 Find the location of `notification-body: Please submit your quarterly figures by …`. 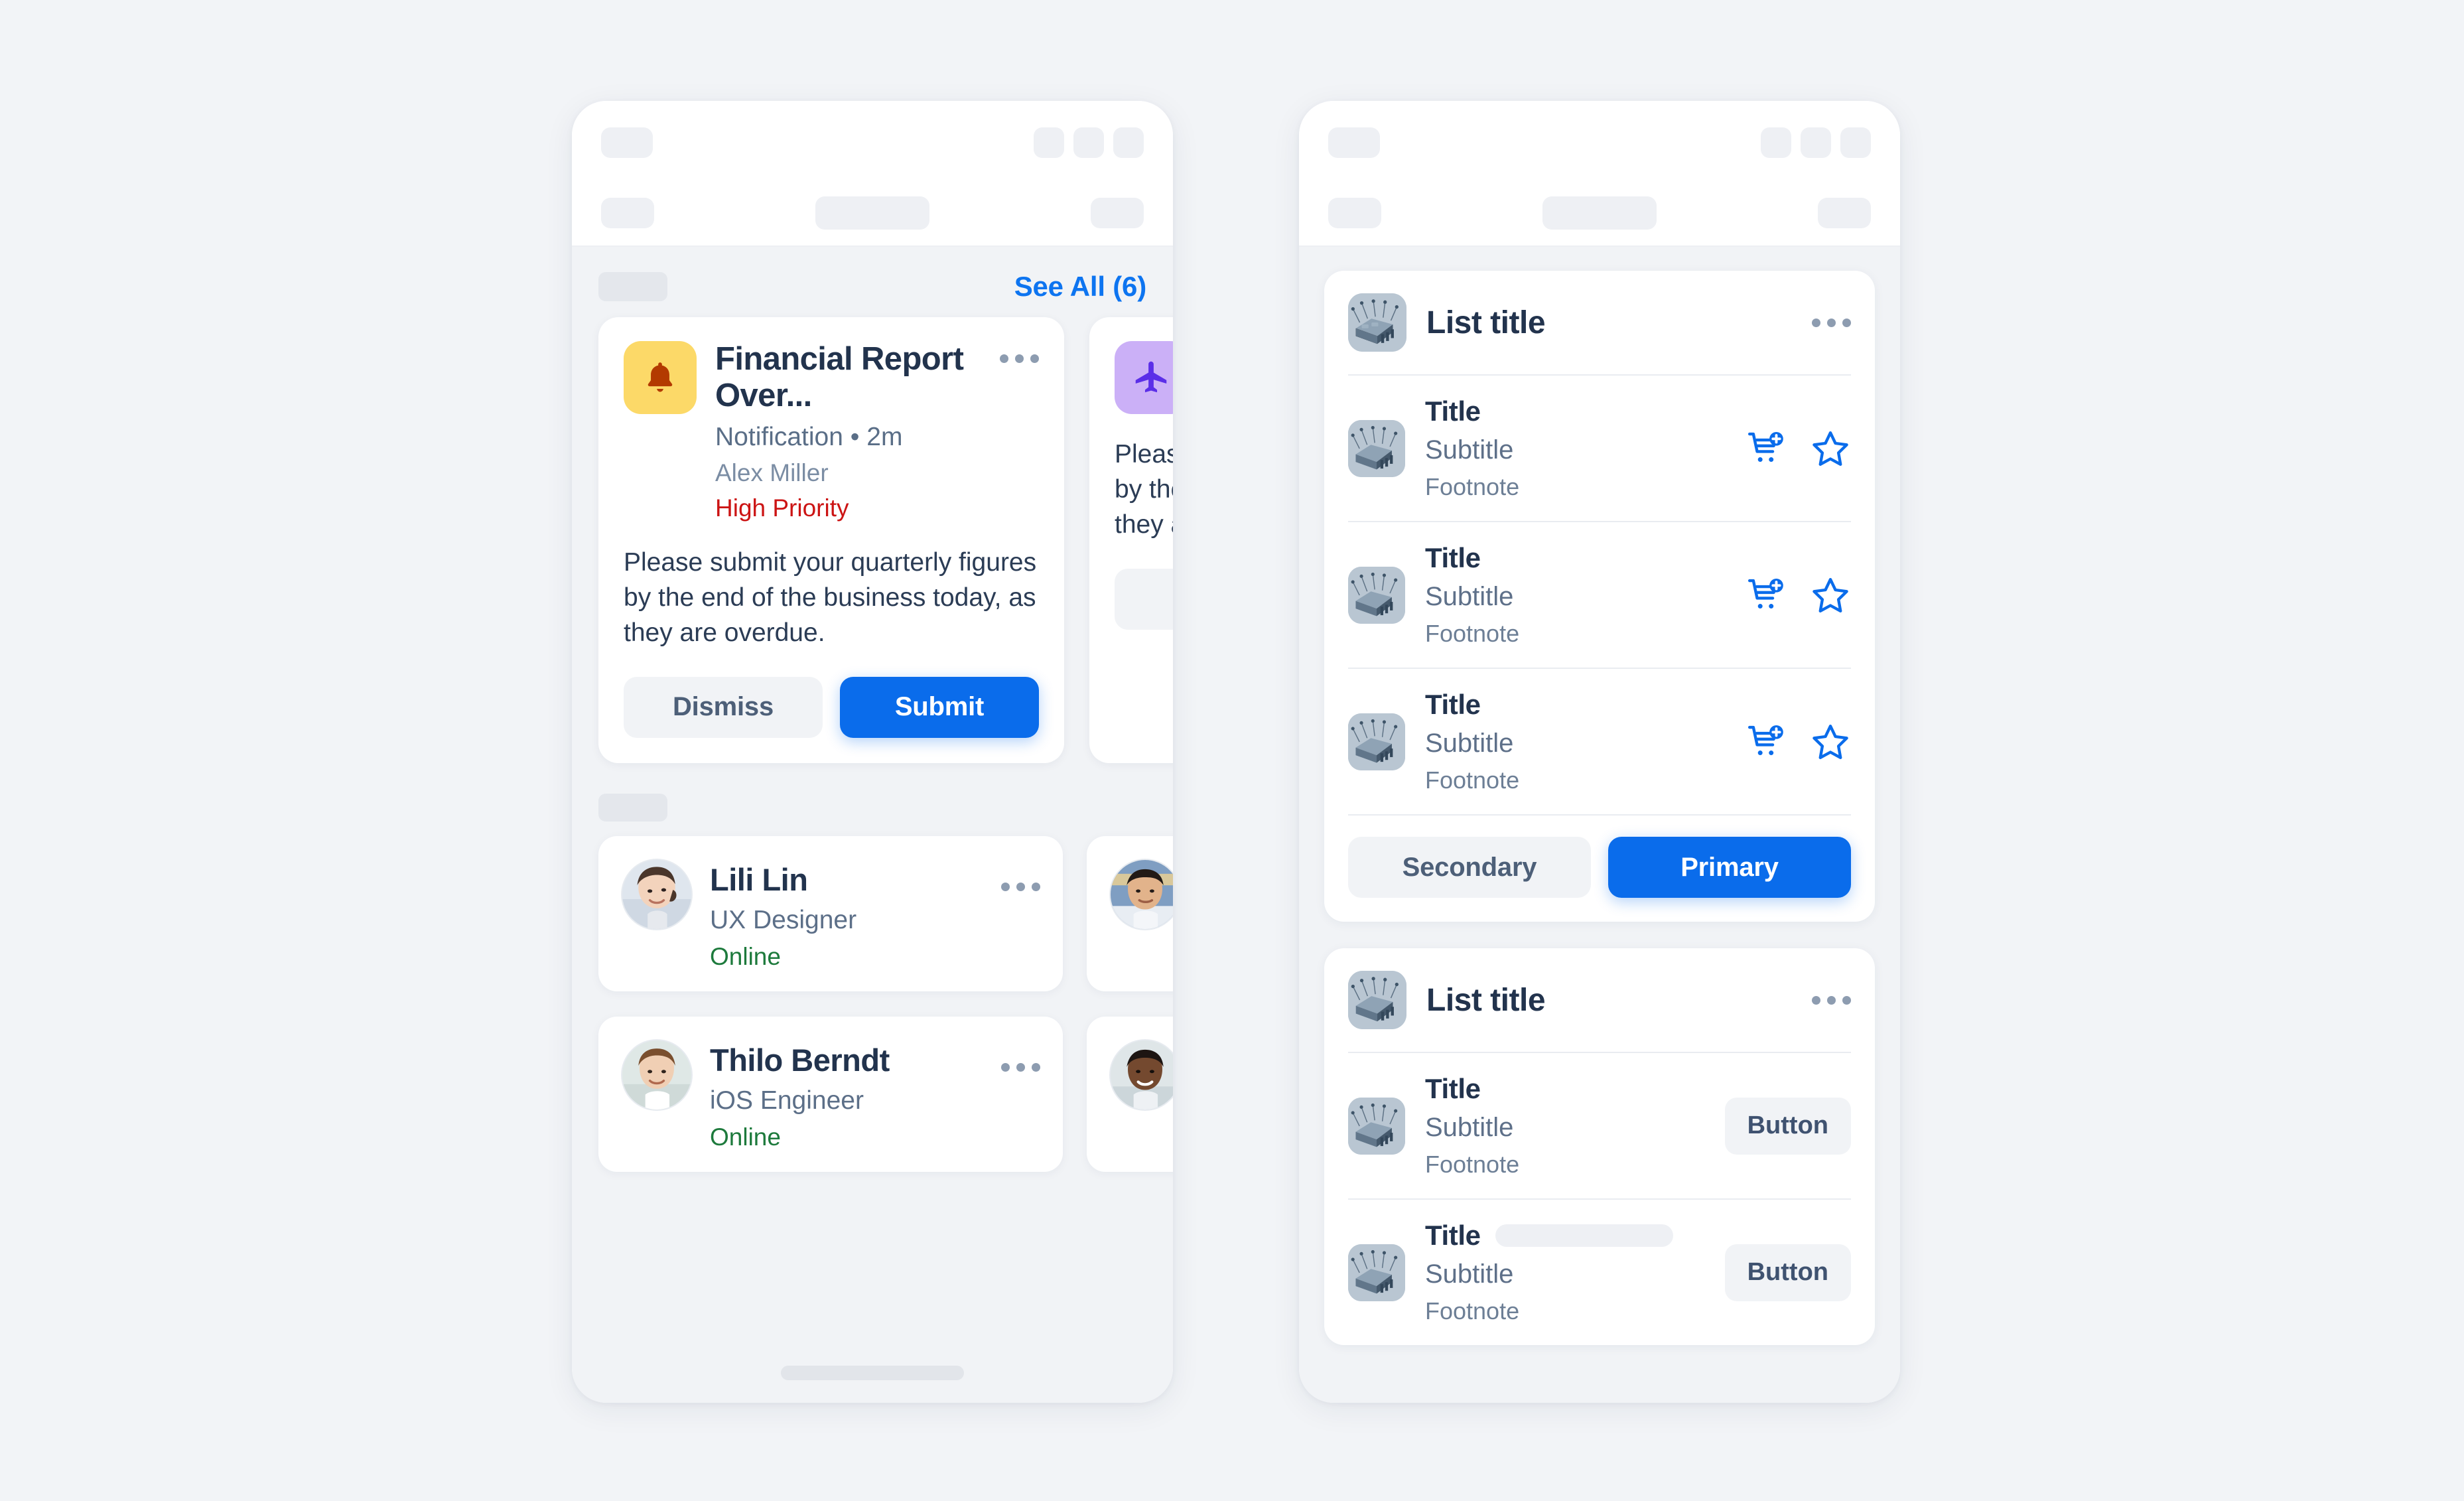

notification-body: Please submit your quarterly figures by … is located at coordinates (830, 597).